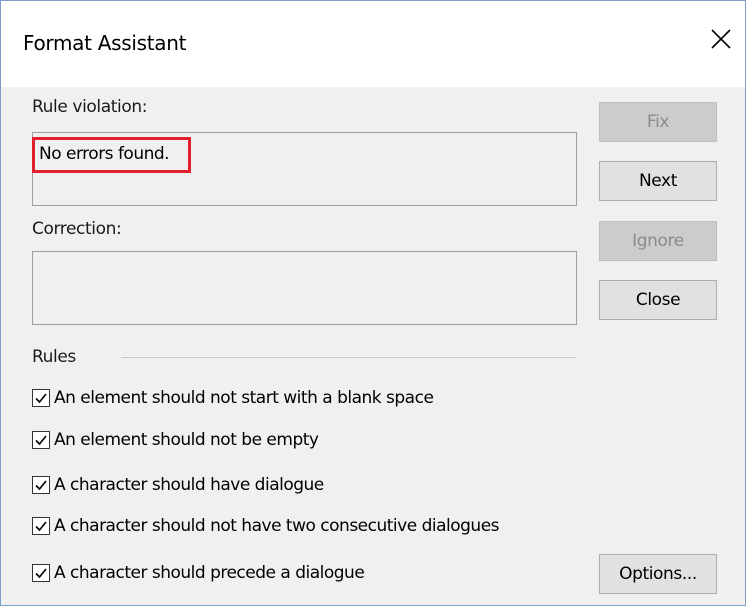 The height and width of the screenshot is (606, 746). Describe the element at coordinates (186, 440) in the screenshot. I see `rule-label: An element should not be empty` at that location.